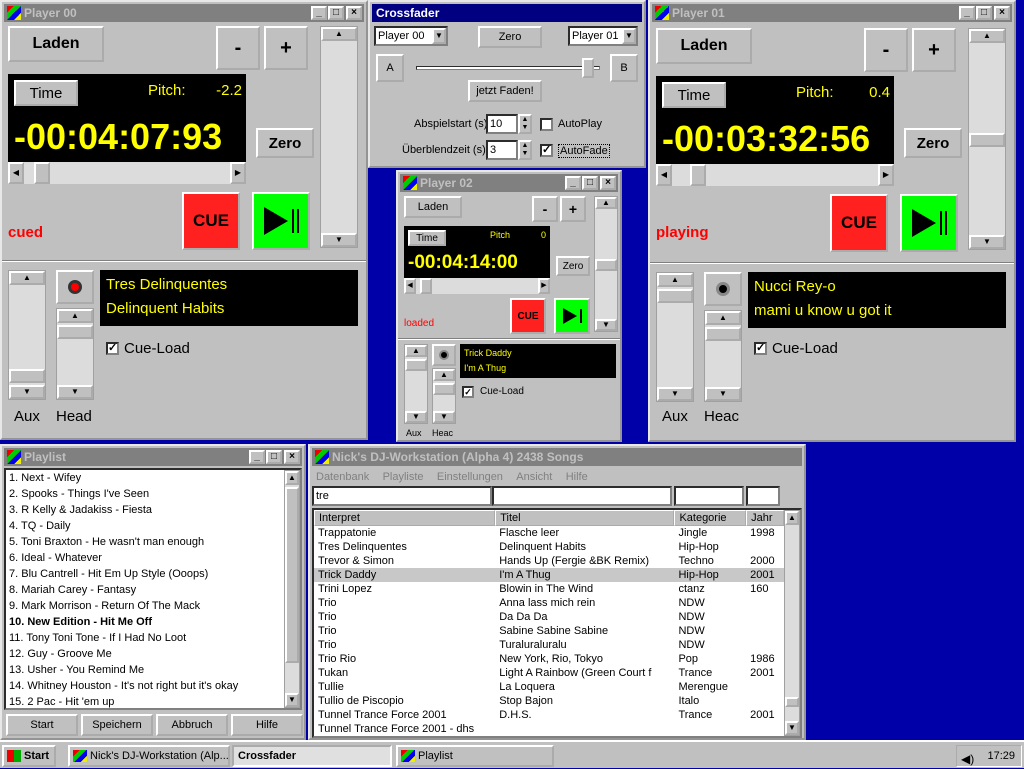 Image resolution: width=1024 pixels, height=769 pixels. I want to click on chevron-down-icon: ▼, so click(439, 36).